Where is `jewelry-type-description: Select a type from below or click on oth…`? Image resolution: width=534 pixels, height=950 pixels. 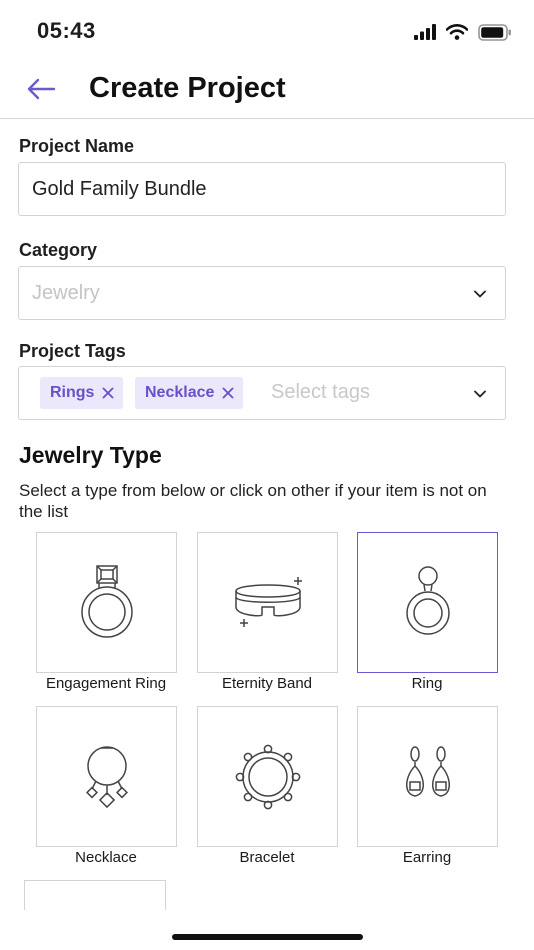
jewelry-type-description: Select a type from below or click on oth… is located at coordinates (253, 501).